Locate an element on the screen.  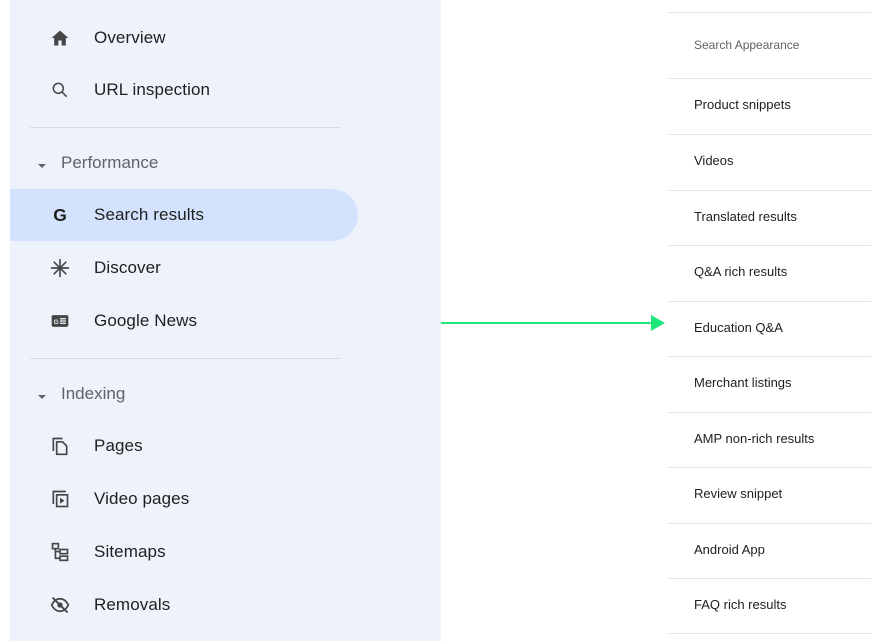
pages-icon is located at coordinates (60, 446).